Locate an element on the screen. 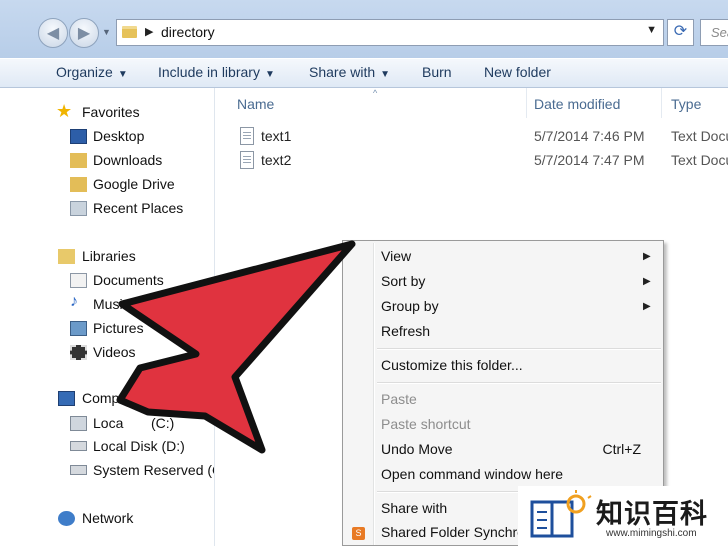 This screenshot has height=546, width=728. red-arrow-overlay is located at coordinates (236, 347).